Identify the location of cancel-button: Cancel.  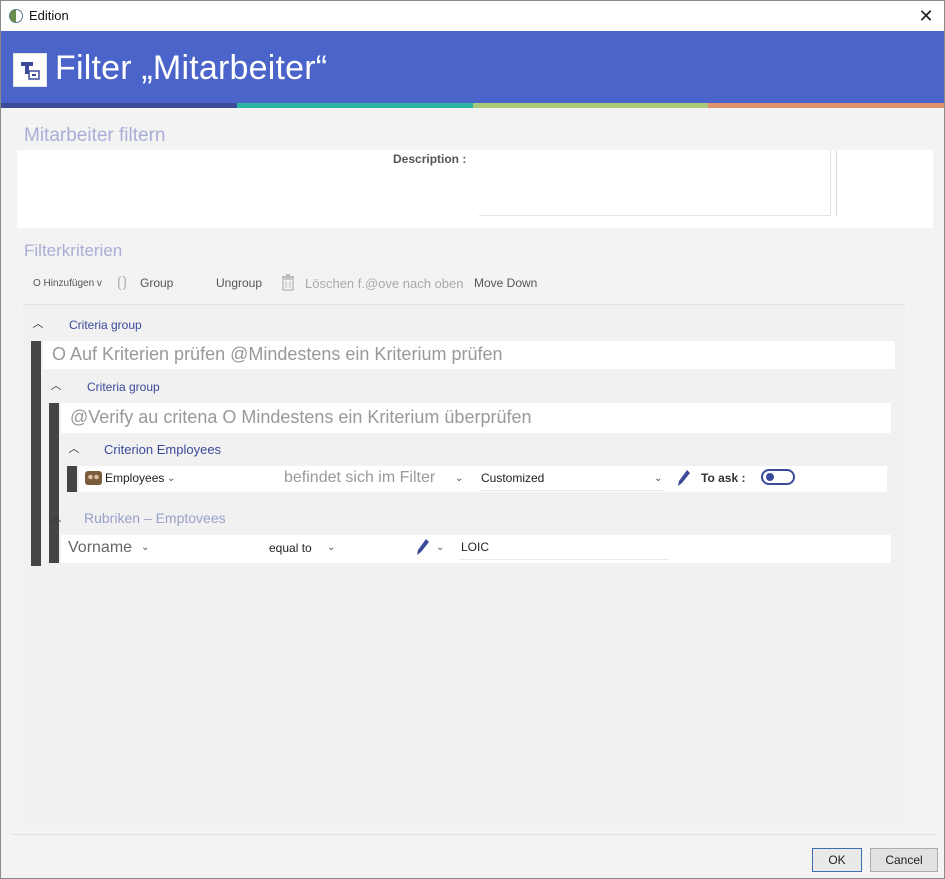
(904, 860).